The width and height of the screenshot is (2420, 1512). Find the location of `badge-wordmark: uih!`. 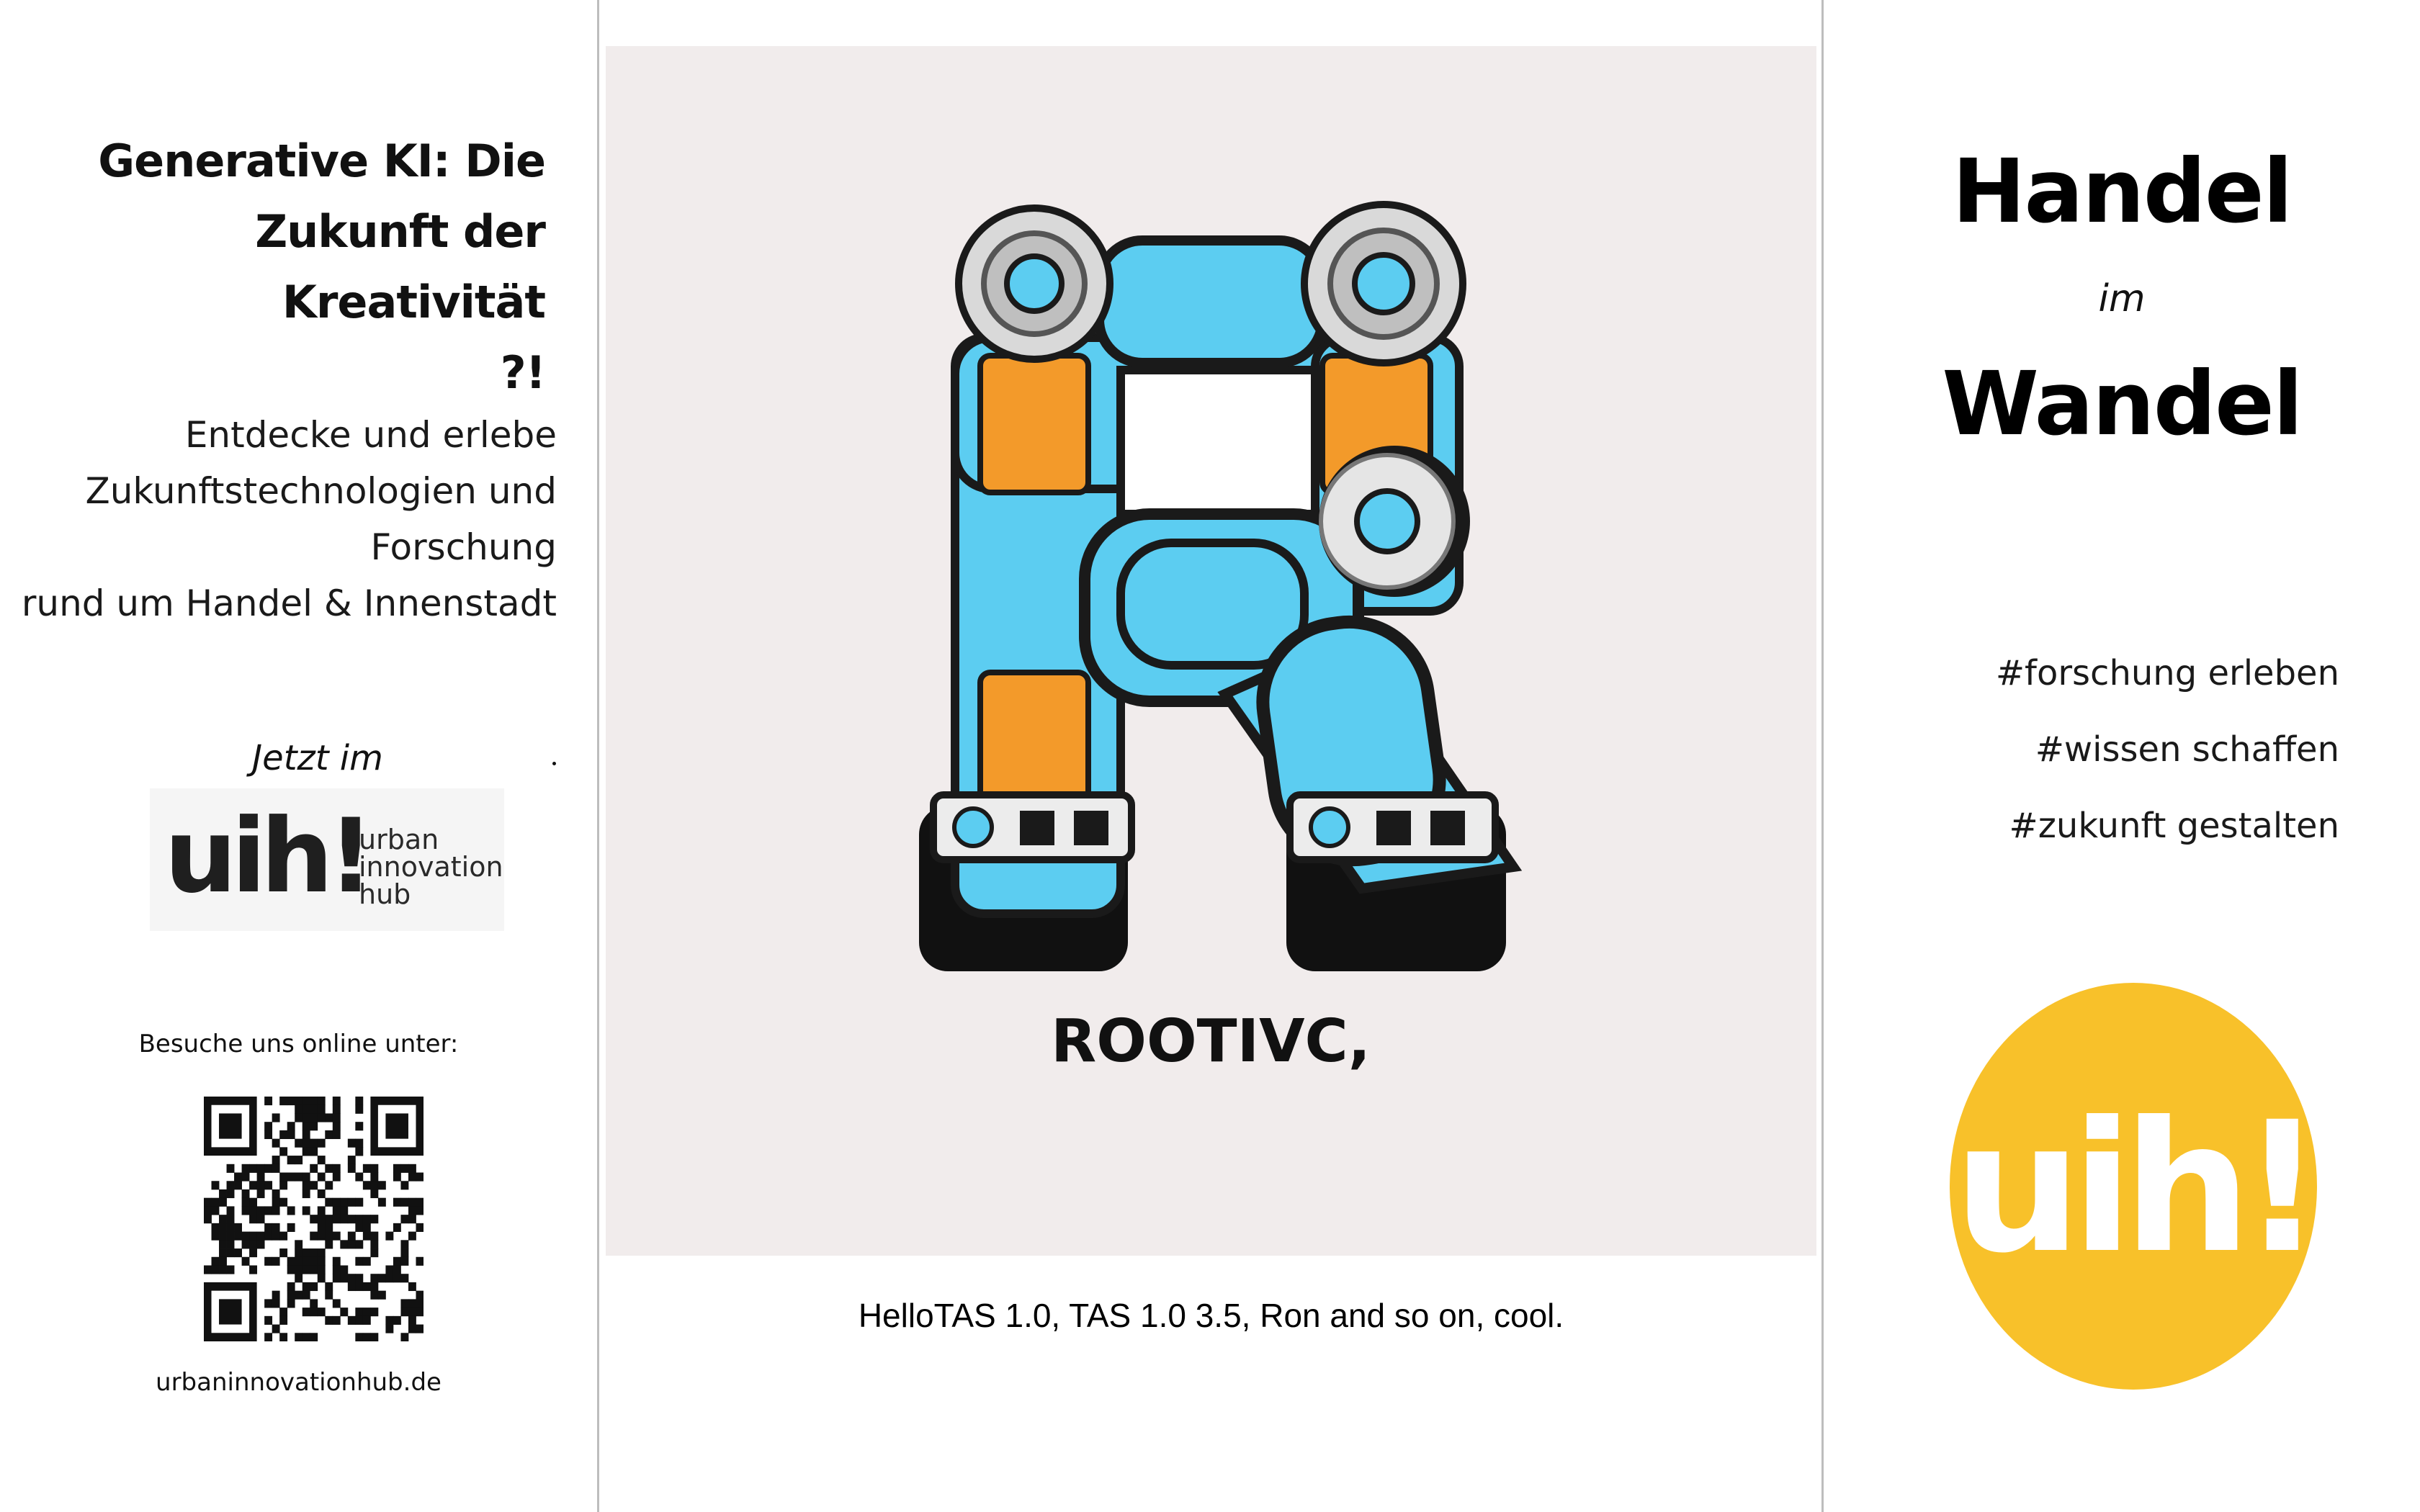

badge-wordmark: uih! is located at coordinates (2135, 1187).